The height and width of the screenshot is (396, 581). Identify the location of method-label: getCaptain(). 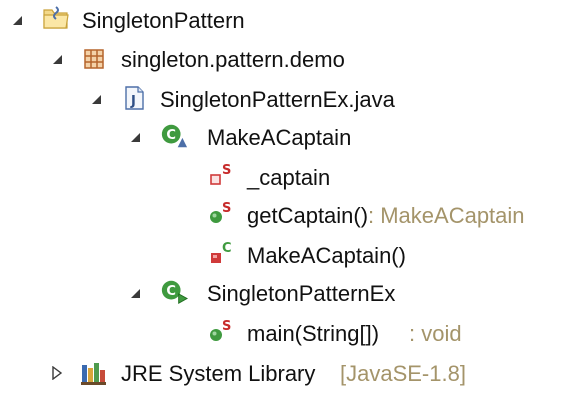
(308, 215).